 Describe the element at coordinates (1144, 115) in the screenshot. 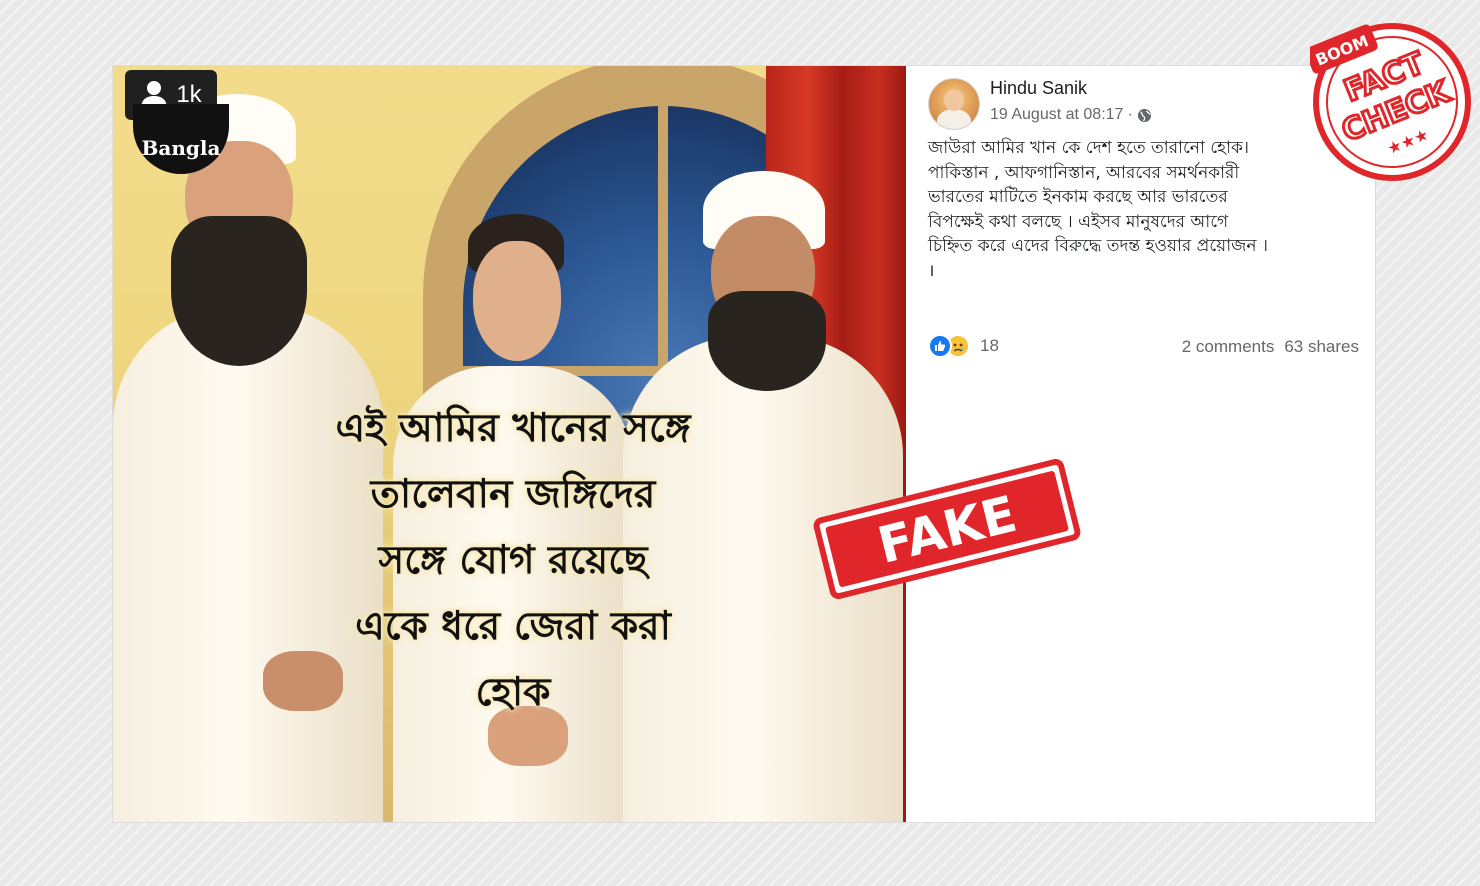

I see `globe-icon` at that location.